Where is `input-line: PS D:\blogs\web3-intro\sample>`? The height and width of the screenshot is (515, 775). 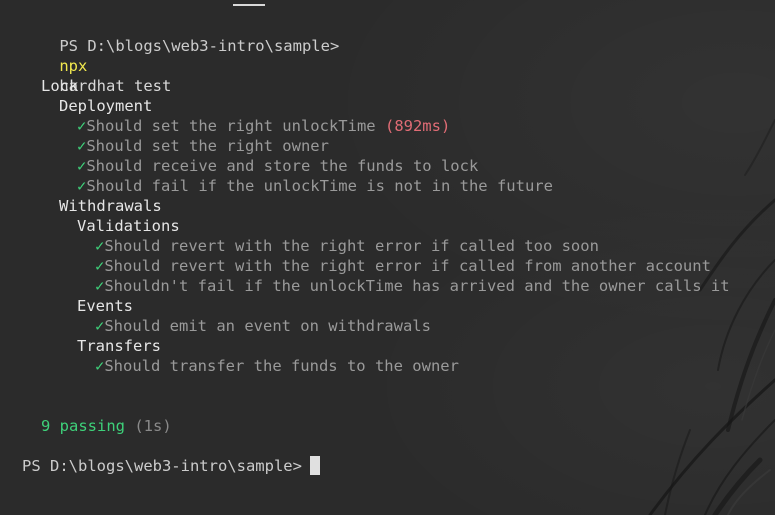
input-line: PS D:\blogs\web3-intro\sample> is located at coordinates (171, 466).